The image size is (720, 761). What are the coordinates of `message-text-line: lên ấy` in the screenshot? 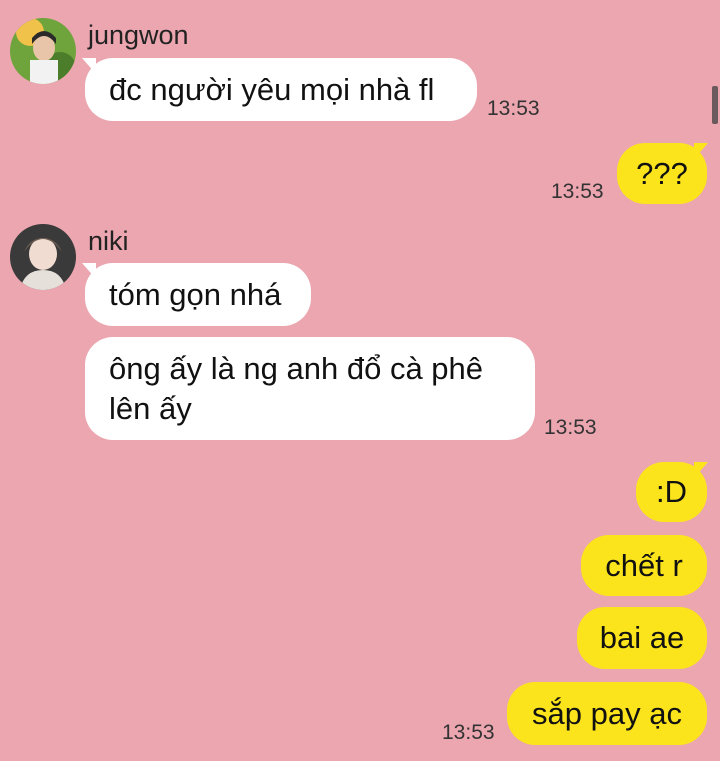 It's located at (150, 408).